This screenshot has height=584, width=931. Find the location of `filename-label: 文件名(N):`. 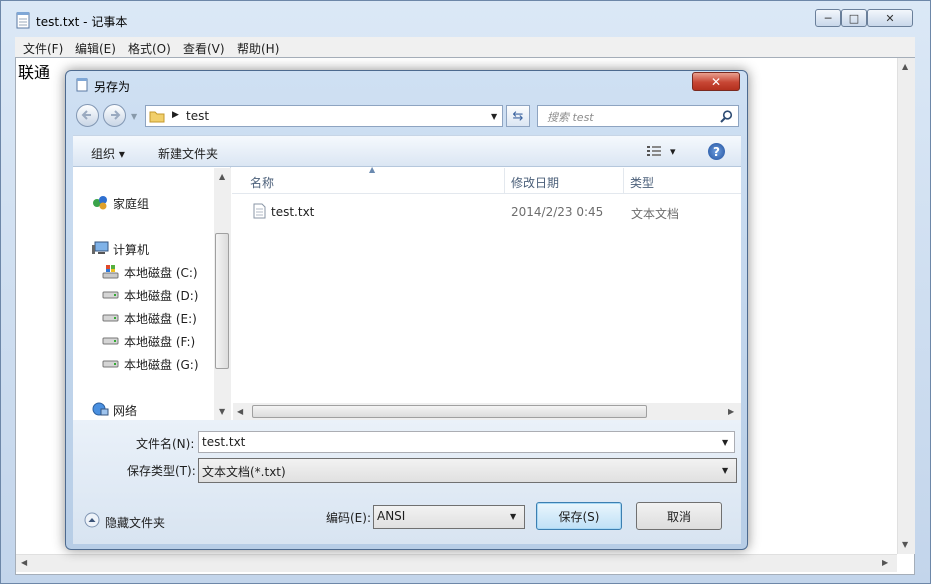

filename-label: 文件名(N): is located at coordinates (165, 444).